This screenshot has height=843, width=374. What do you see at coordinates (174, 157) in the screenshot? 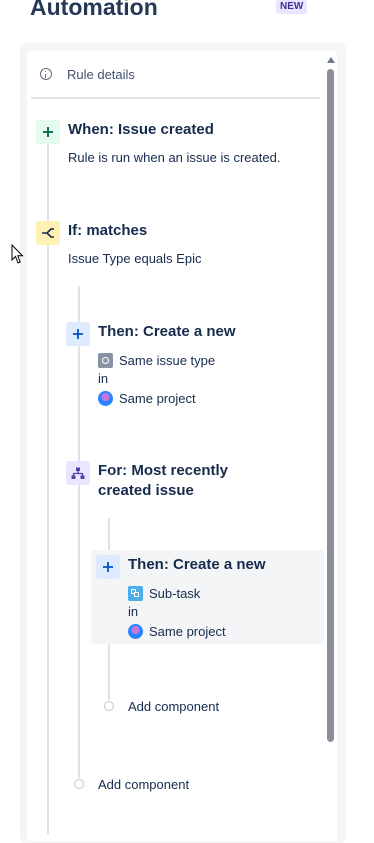
I see `trigger-description: Rule is run when an issue is created.` at bounding box center [174, 157].